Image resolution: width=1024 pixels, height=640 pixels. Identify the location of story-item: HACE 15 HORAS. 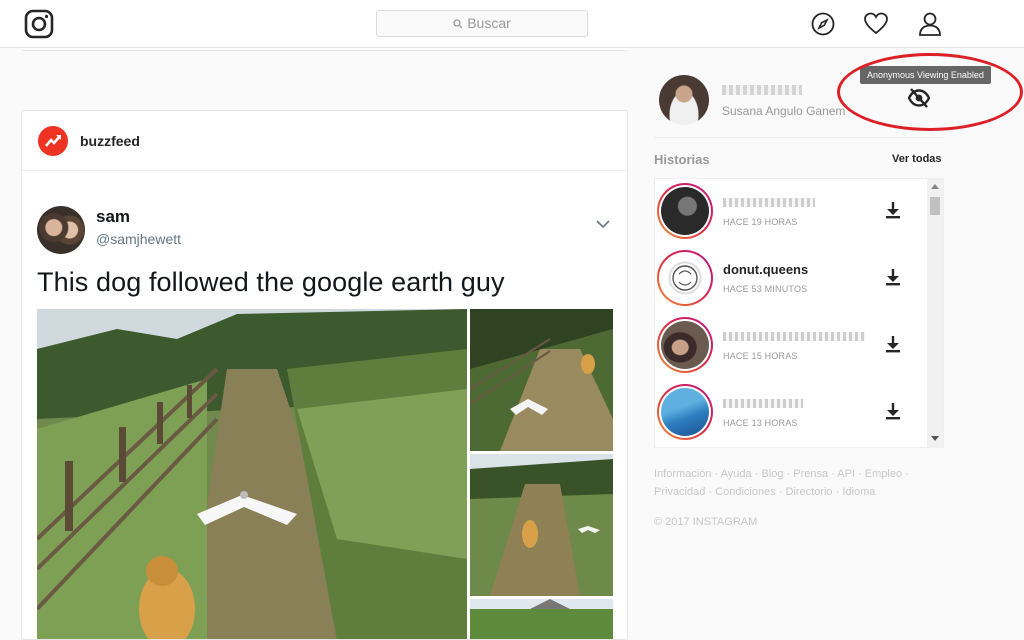
(790, 348).